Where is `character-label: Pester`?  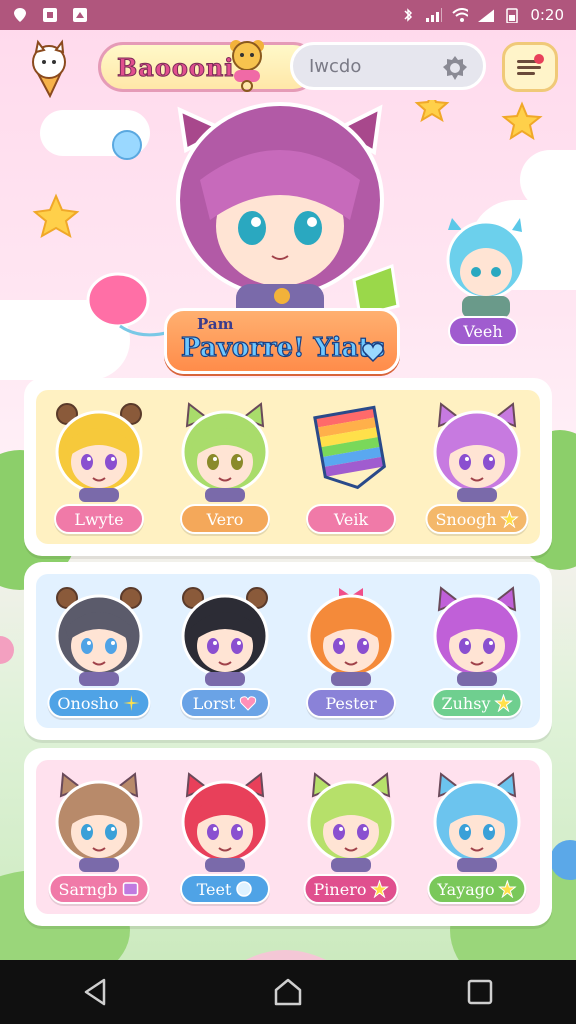
character-label: Pester is located at coordinates (351, 703).